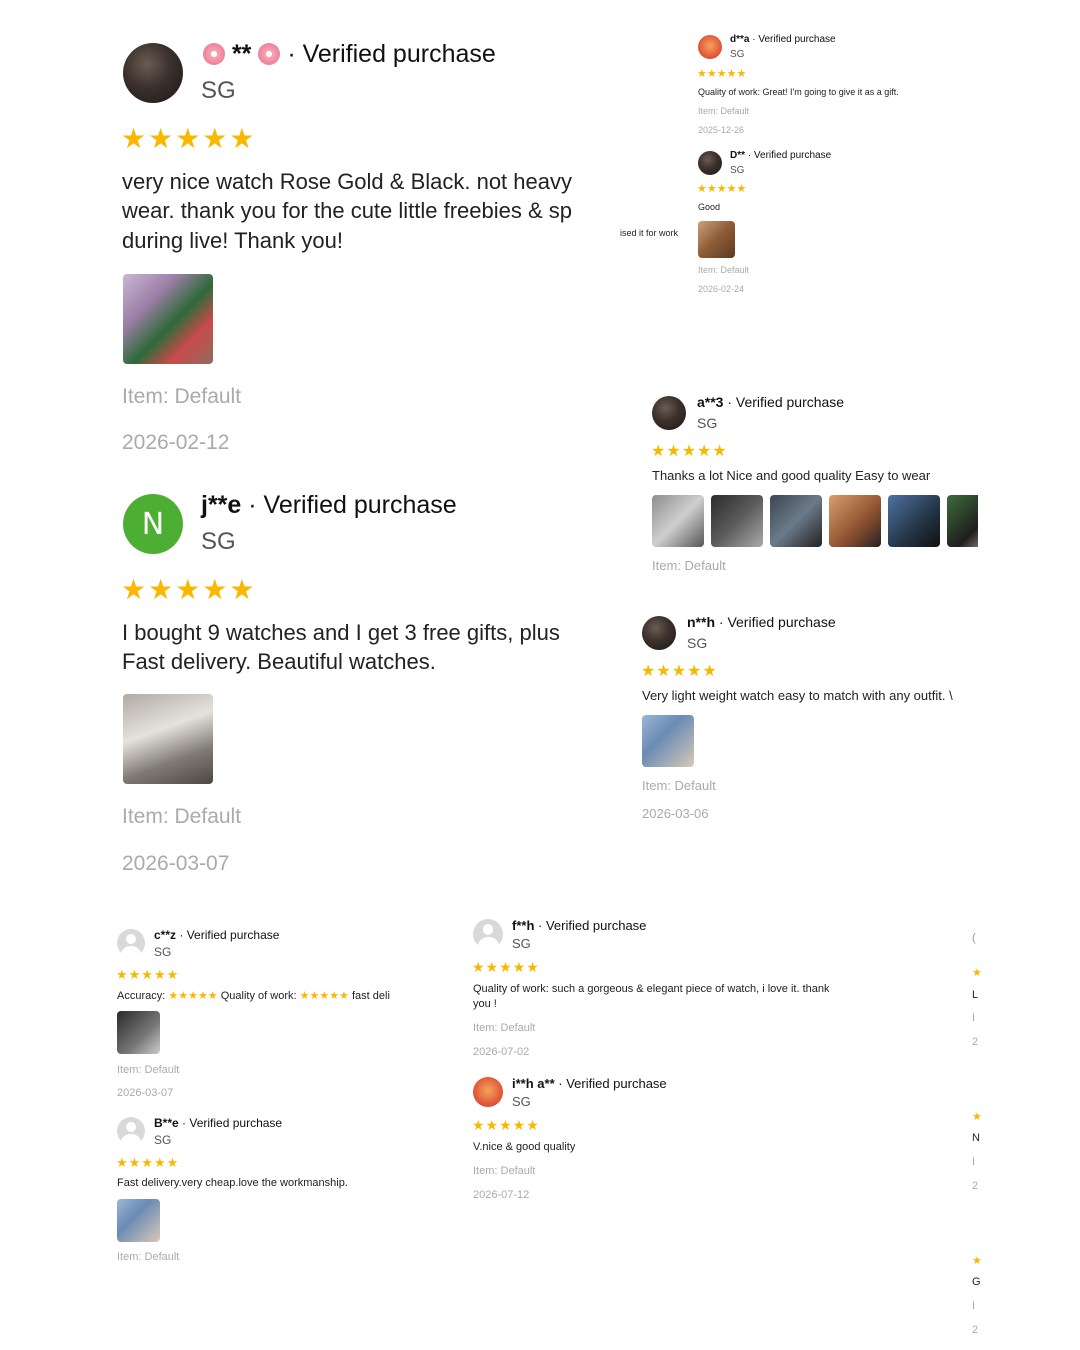 The image size is (1080, 1350). What do you see at coordinates (324, 996) in the screenshot?
I see `quality-stars: ★★★★★` at bounding box center [324, 996].